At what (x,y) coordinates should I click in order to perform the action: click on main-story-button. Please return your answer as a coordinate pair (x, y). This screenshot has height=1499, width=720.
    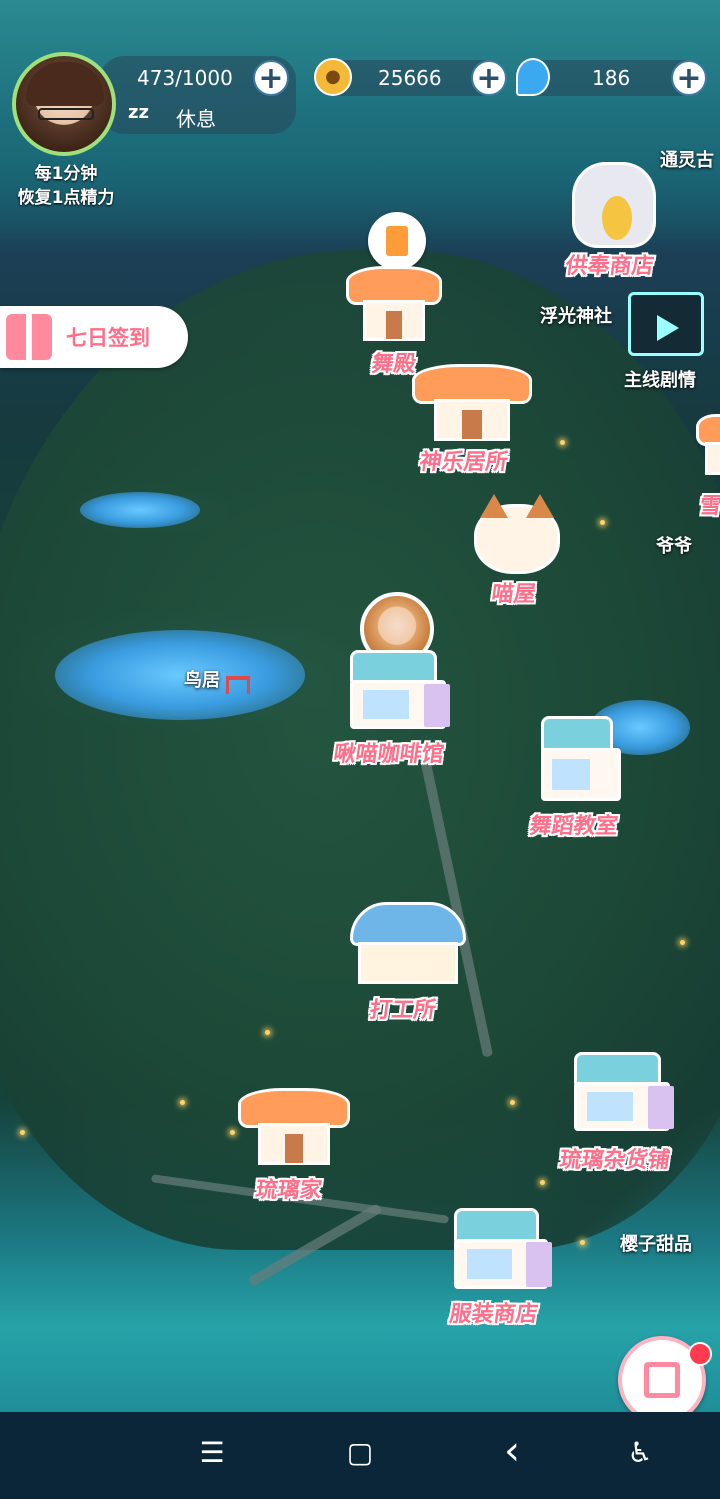
    Looking at the image, I should click on (666, 330).